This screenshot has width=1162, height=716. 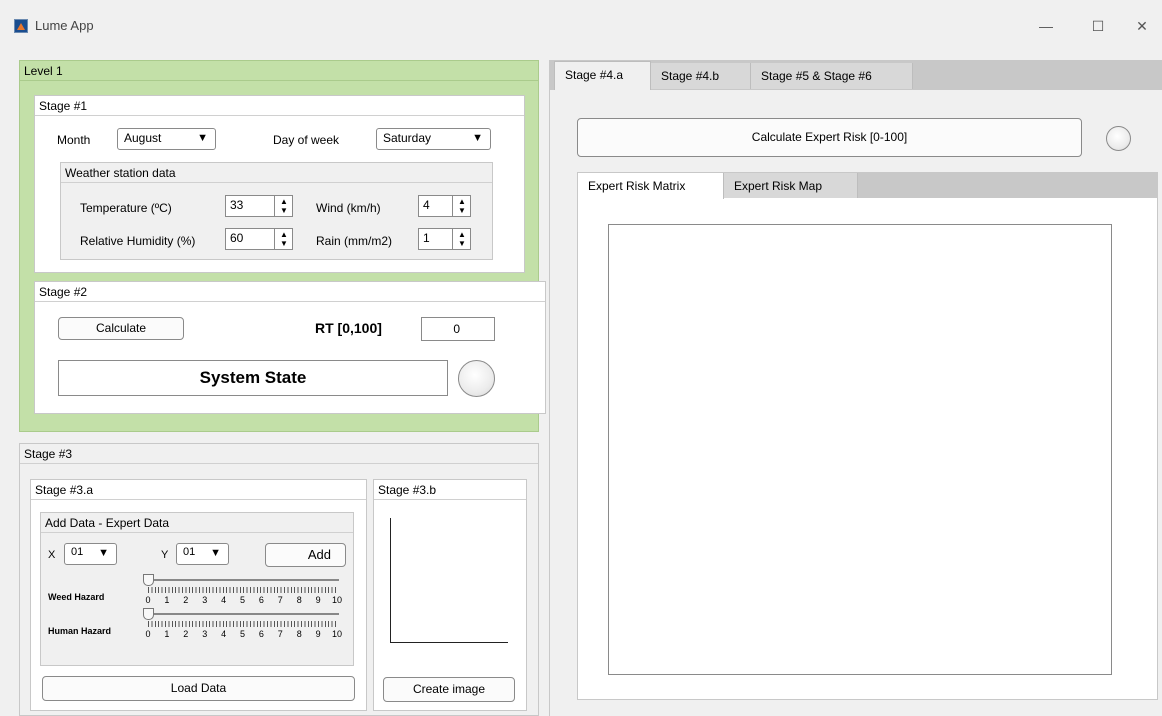 I want to click on expert-risk-lamp, so click(x=1118, y=138).